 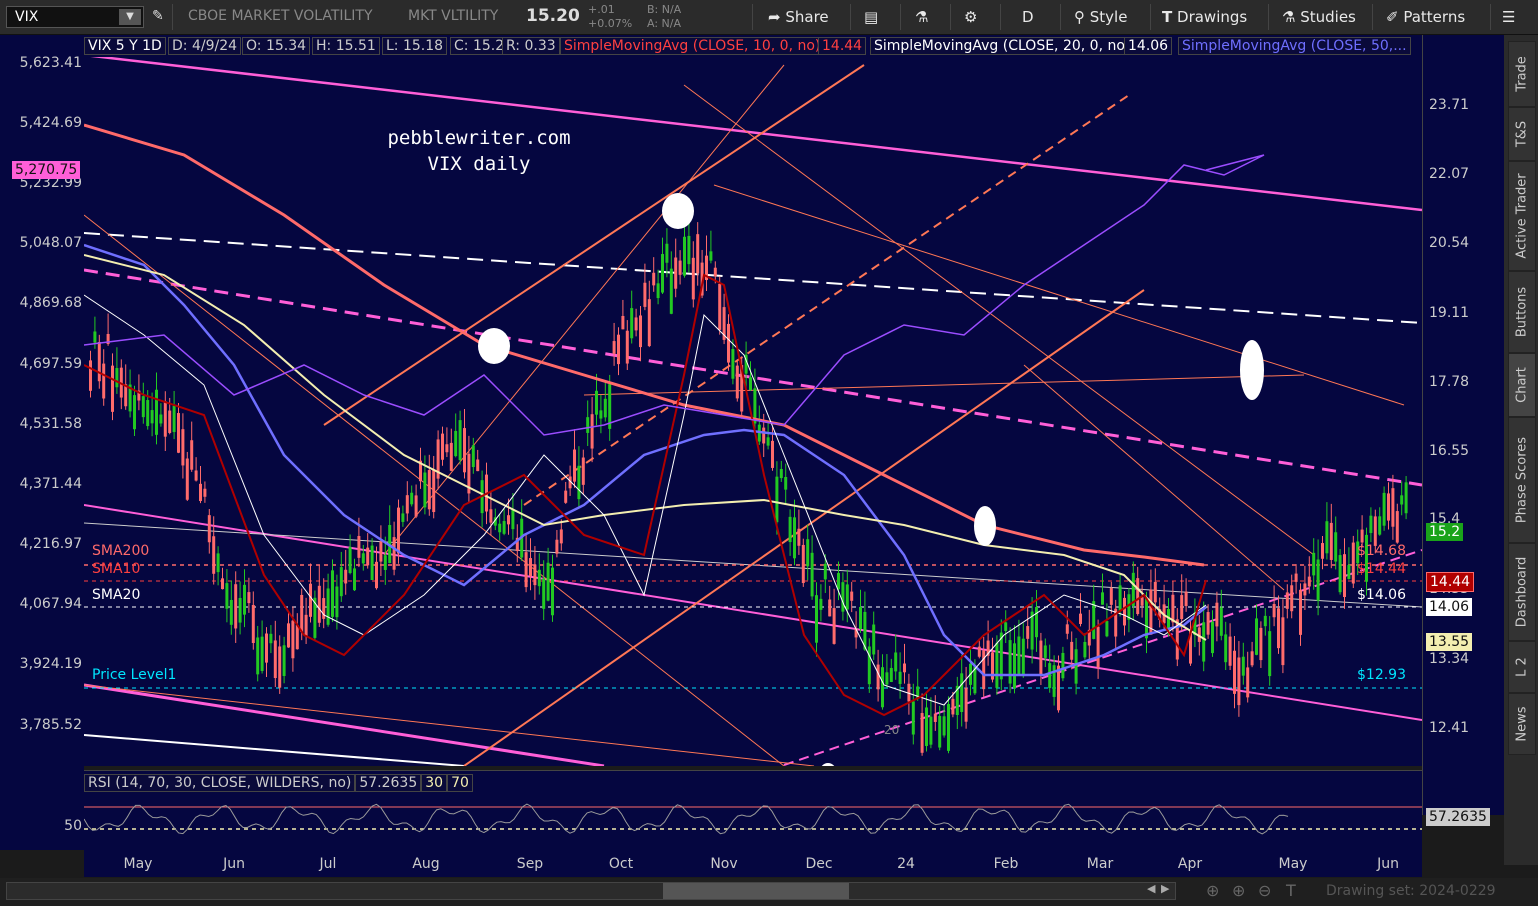 What do you see at coordinates (1264, 890) in the screenshot?
I see `zoom-out-icon: ⊖` at bounding box center [1264, 890].